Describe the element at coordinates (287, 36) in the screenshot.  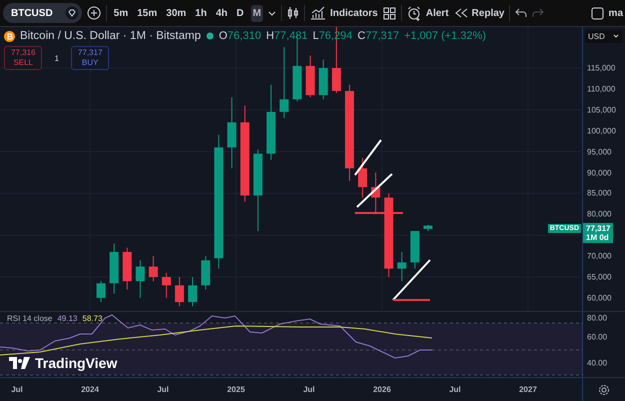
I see `ohlc-value: H77,481` at that location.